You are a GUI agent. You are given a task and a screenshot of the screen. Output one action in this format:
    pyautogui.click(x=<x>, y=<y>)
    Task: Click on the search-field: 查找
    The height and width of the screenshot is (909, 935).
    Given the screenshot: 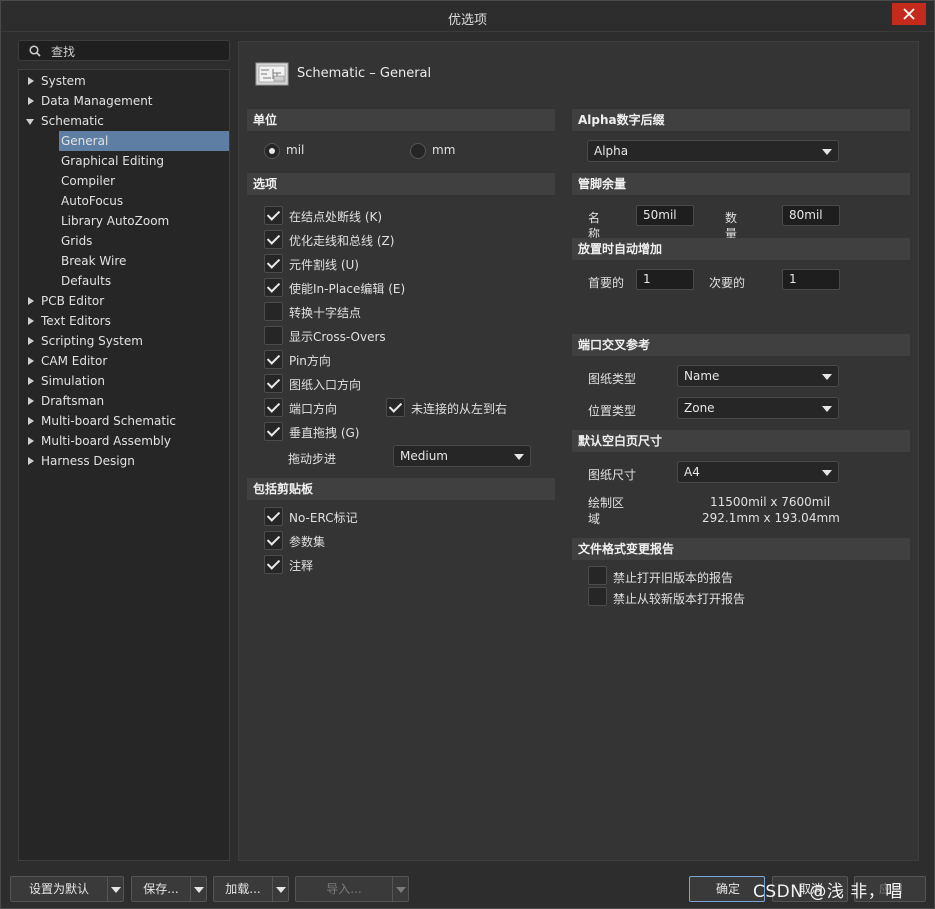 What is the action you would take?
    pyautogui.click(x=124, y=50)
    